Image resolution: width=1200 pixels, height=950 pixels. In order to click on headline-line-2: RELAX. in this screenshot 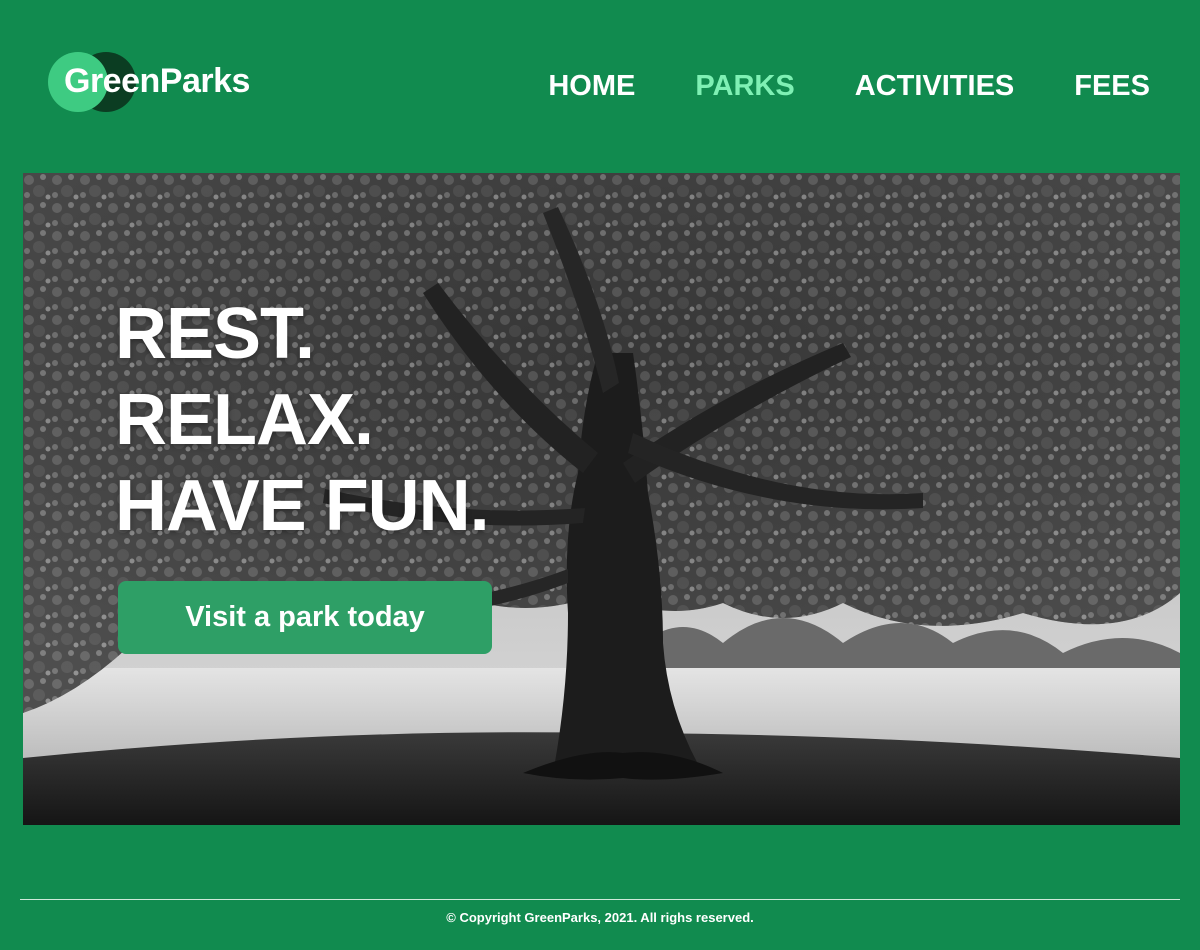, I will do `click(244, 420)`.